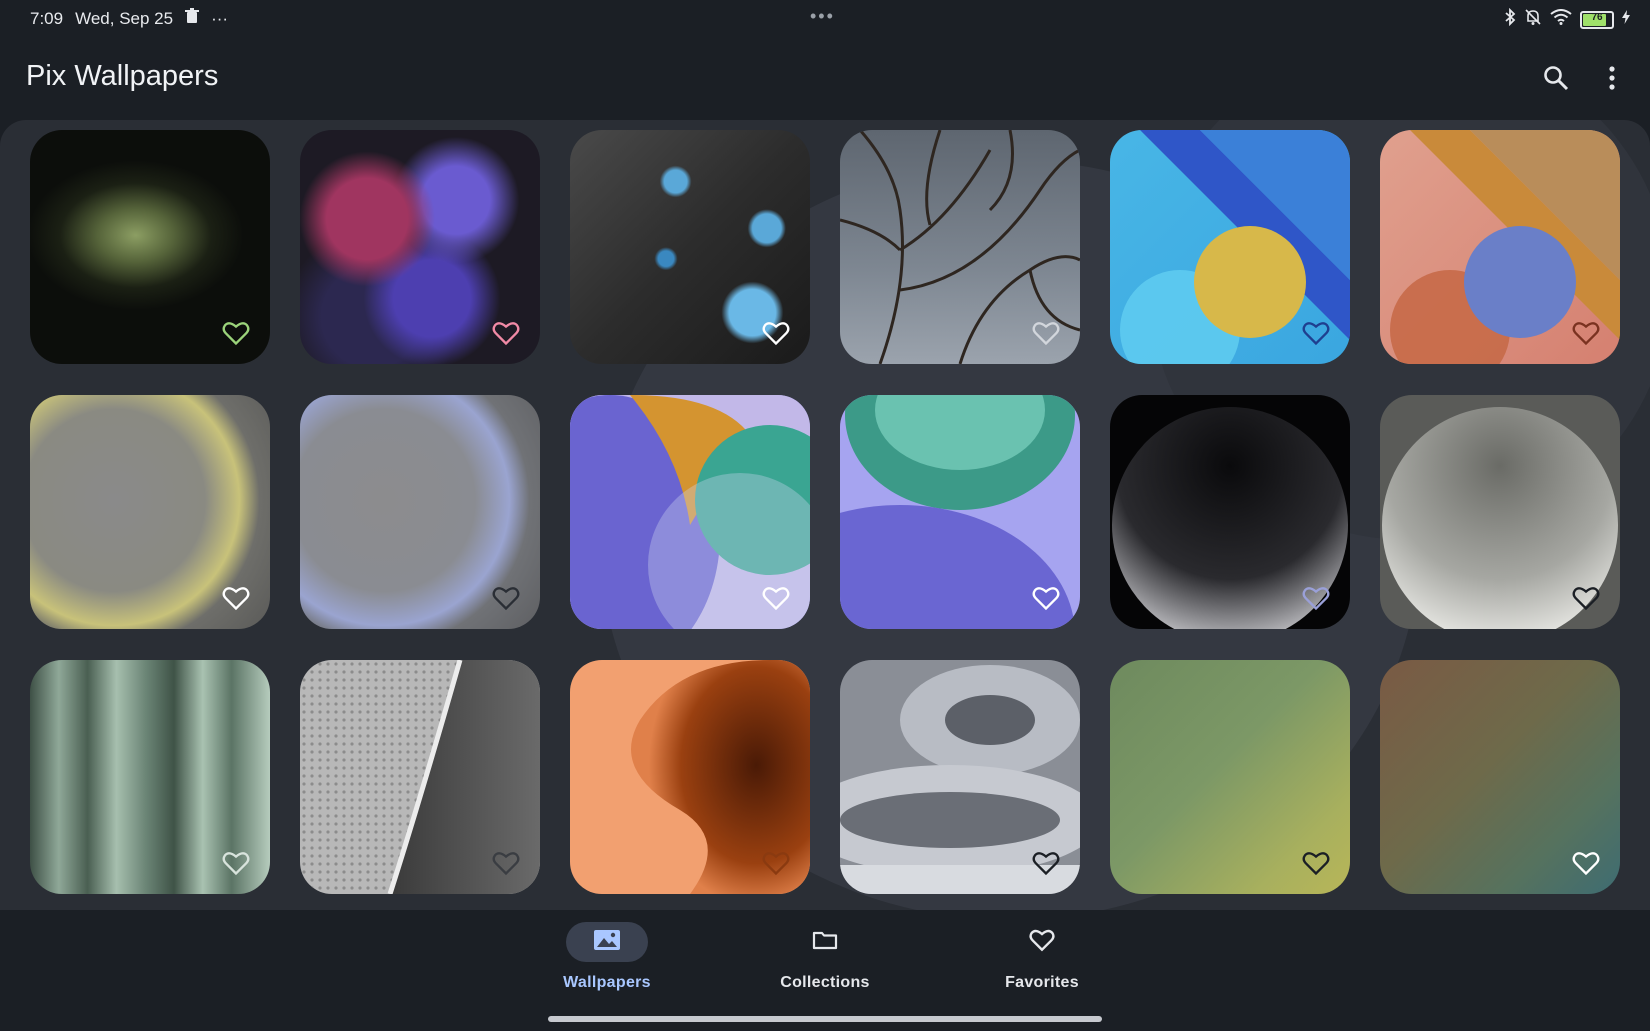 This screenshot has width=1650, height=1031. What do you see at coordinates (192, 18) in the screenshot?
I see `trash-icon` at bounding box center [192, 18].